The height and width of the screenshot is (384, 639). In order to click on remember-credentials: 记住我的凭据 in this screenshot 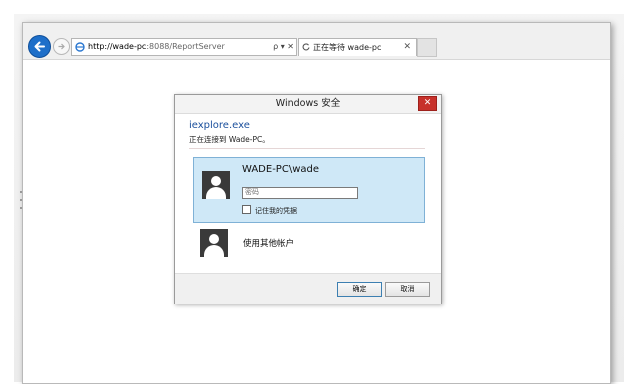, I will do `click(269, 210)`.